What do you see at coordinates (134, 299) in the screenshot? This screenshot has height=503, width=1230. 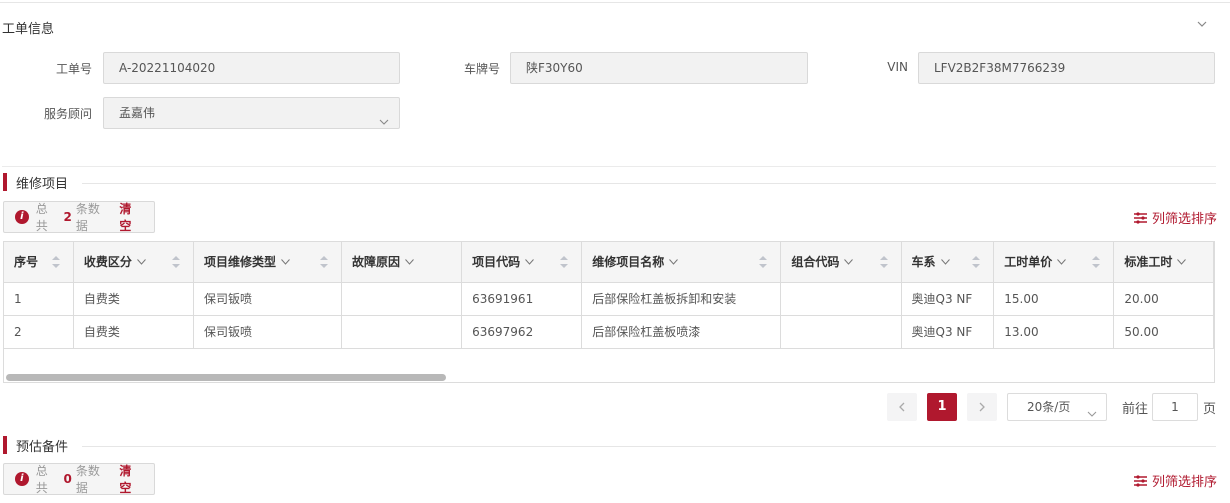 I see `table-cell: 自费类` at bounding box center [134, 299].